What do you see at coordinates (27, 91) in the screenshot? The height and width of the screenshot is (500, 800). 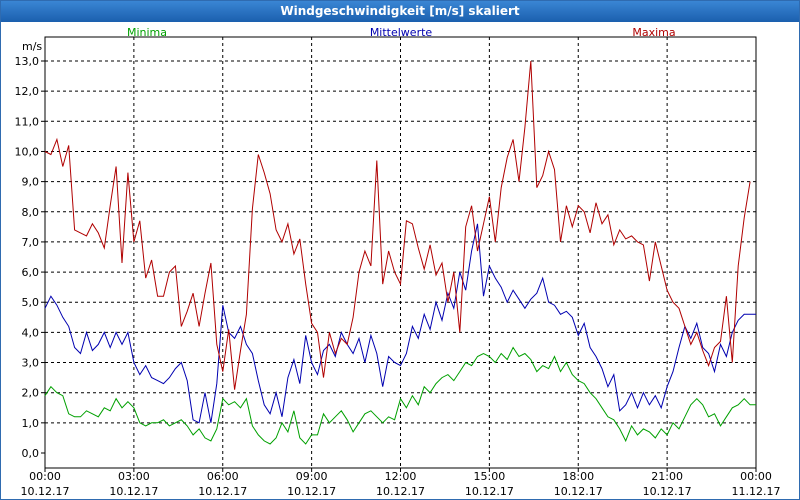 I see `y-tick-label: 12,0` at bounding box center [27, 91].